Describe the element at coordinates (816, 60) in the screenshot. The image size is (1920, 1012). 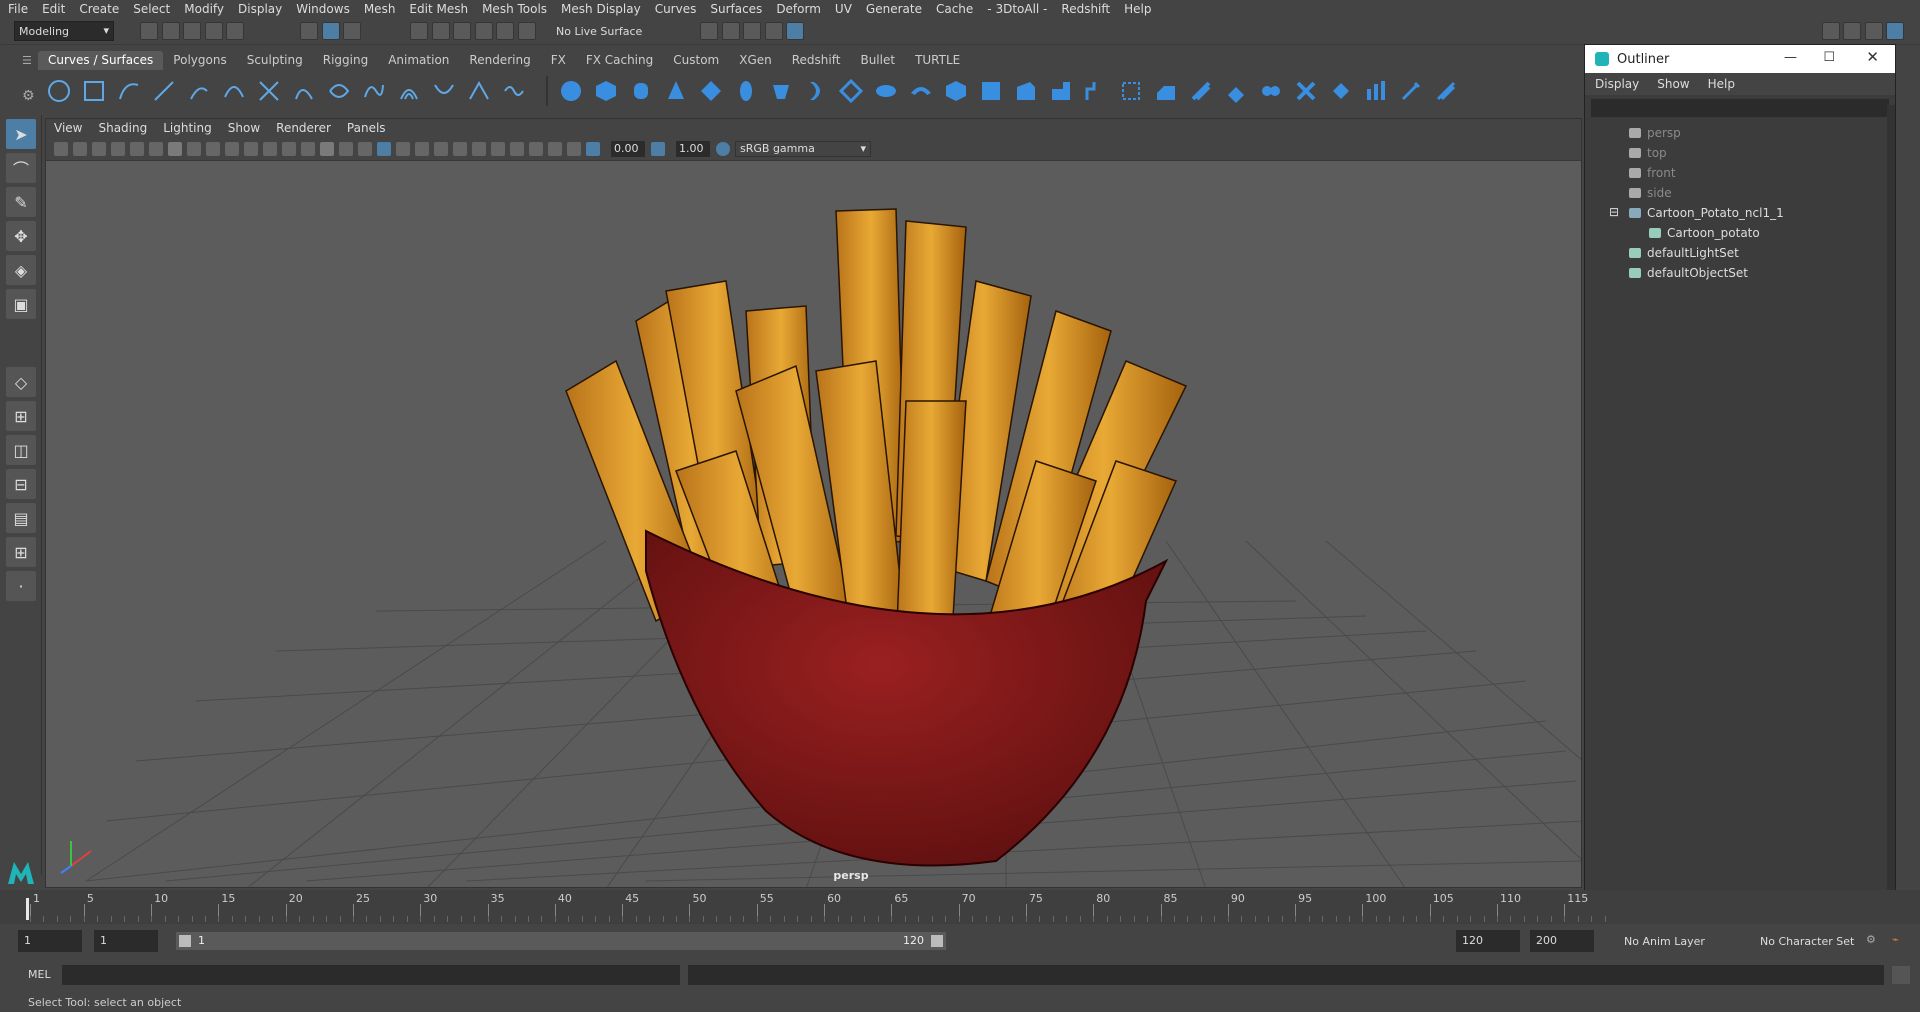
I see `shelf-tab: Redshift` at that location.